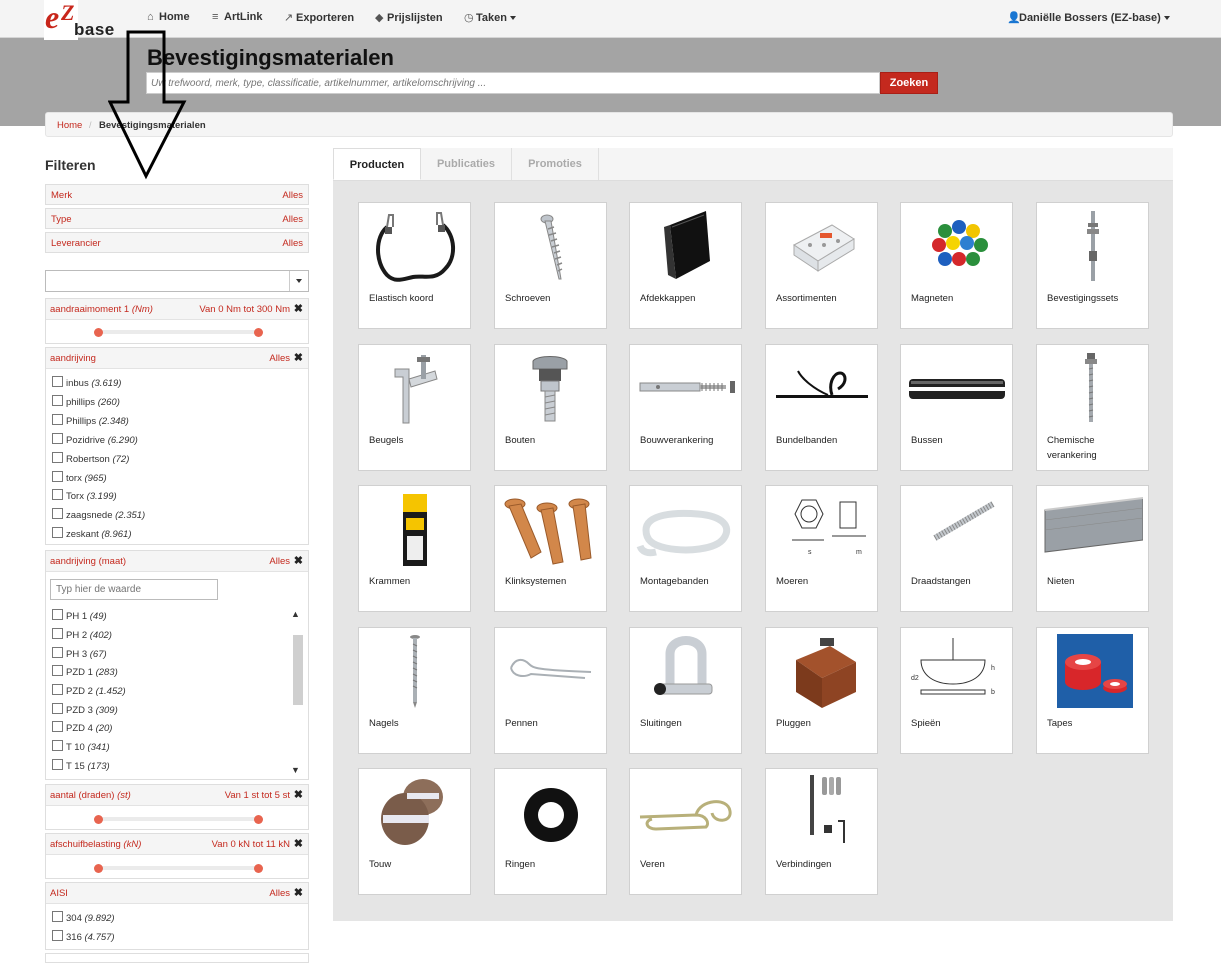 This screenshot has width=1221, height=963. Describe the element at coordinates (319, 17) in the screenshot. I see `nav-exporteren: ↗ Exporteren` at that location.